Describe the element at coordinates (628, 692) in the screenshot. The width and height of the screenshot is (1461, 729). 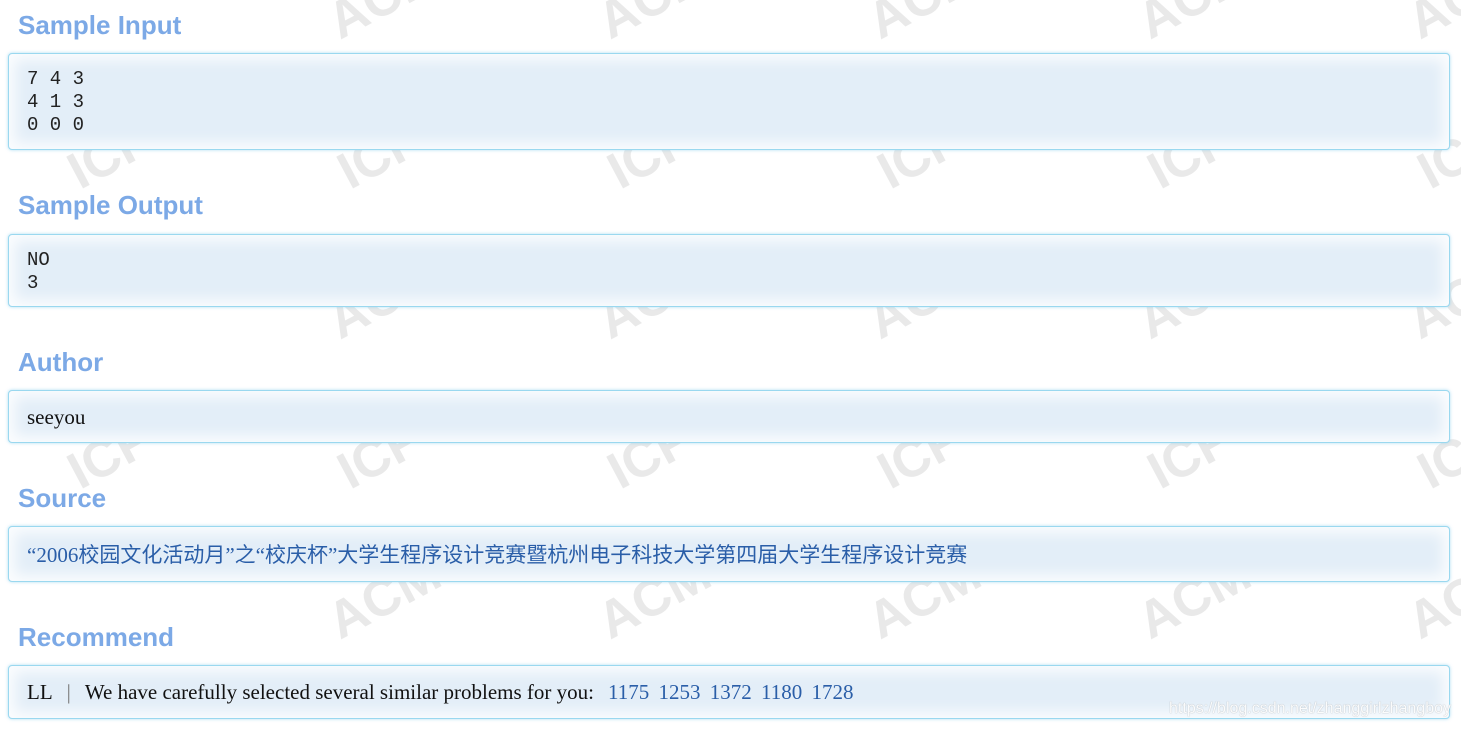
I see `problem-link-1175: 1175` at that location.